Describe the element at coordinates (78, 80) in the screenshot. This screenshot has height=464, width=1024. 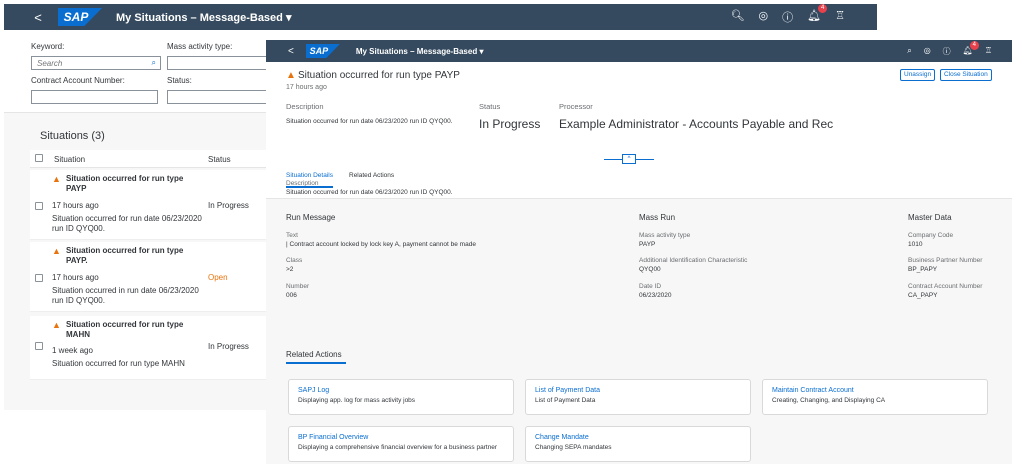
I see `contract-account-label: Contract Account Number:` at that location.